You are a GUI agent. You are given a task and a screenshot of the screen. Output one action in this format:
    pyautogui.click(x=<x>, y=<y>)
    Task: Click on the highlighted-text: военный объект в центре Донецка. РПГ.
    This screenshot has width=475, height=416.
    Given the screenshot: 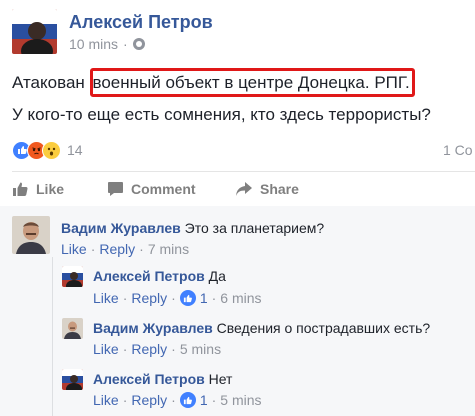 What is the action you would take?
    pyautogui.click(x=252, y=82)
    